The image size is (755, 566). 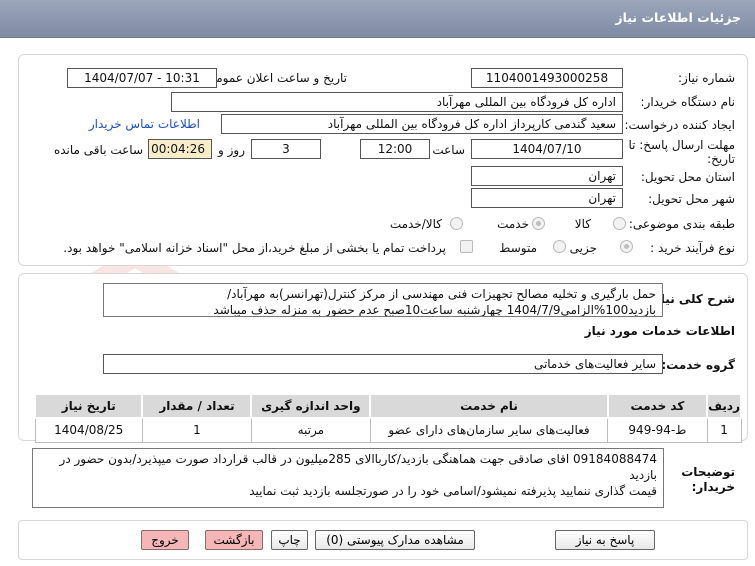 What do you see at coordinates (197, 406) in the screenshot?
I see `col-quantity: تعداد / مقدار` at bounding box center [197, 406].